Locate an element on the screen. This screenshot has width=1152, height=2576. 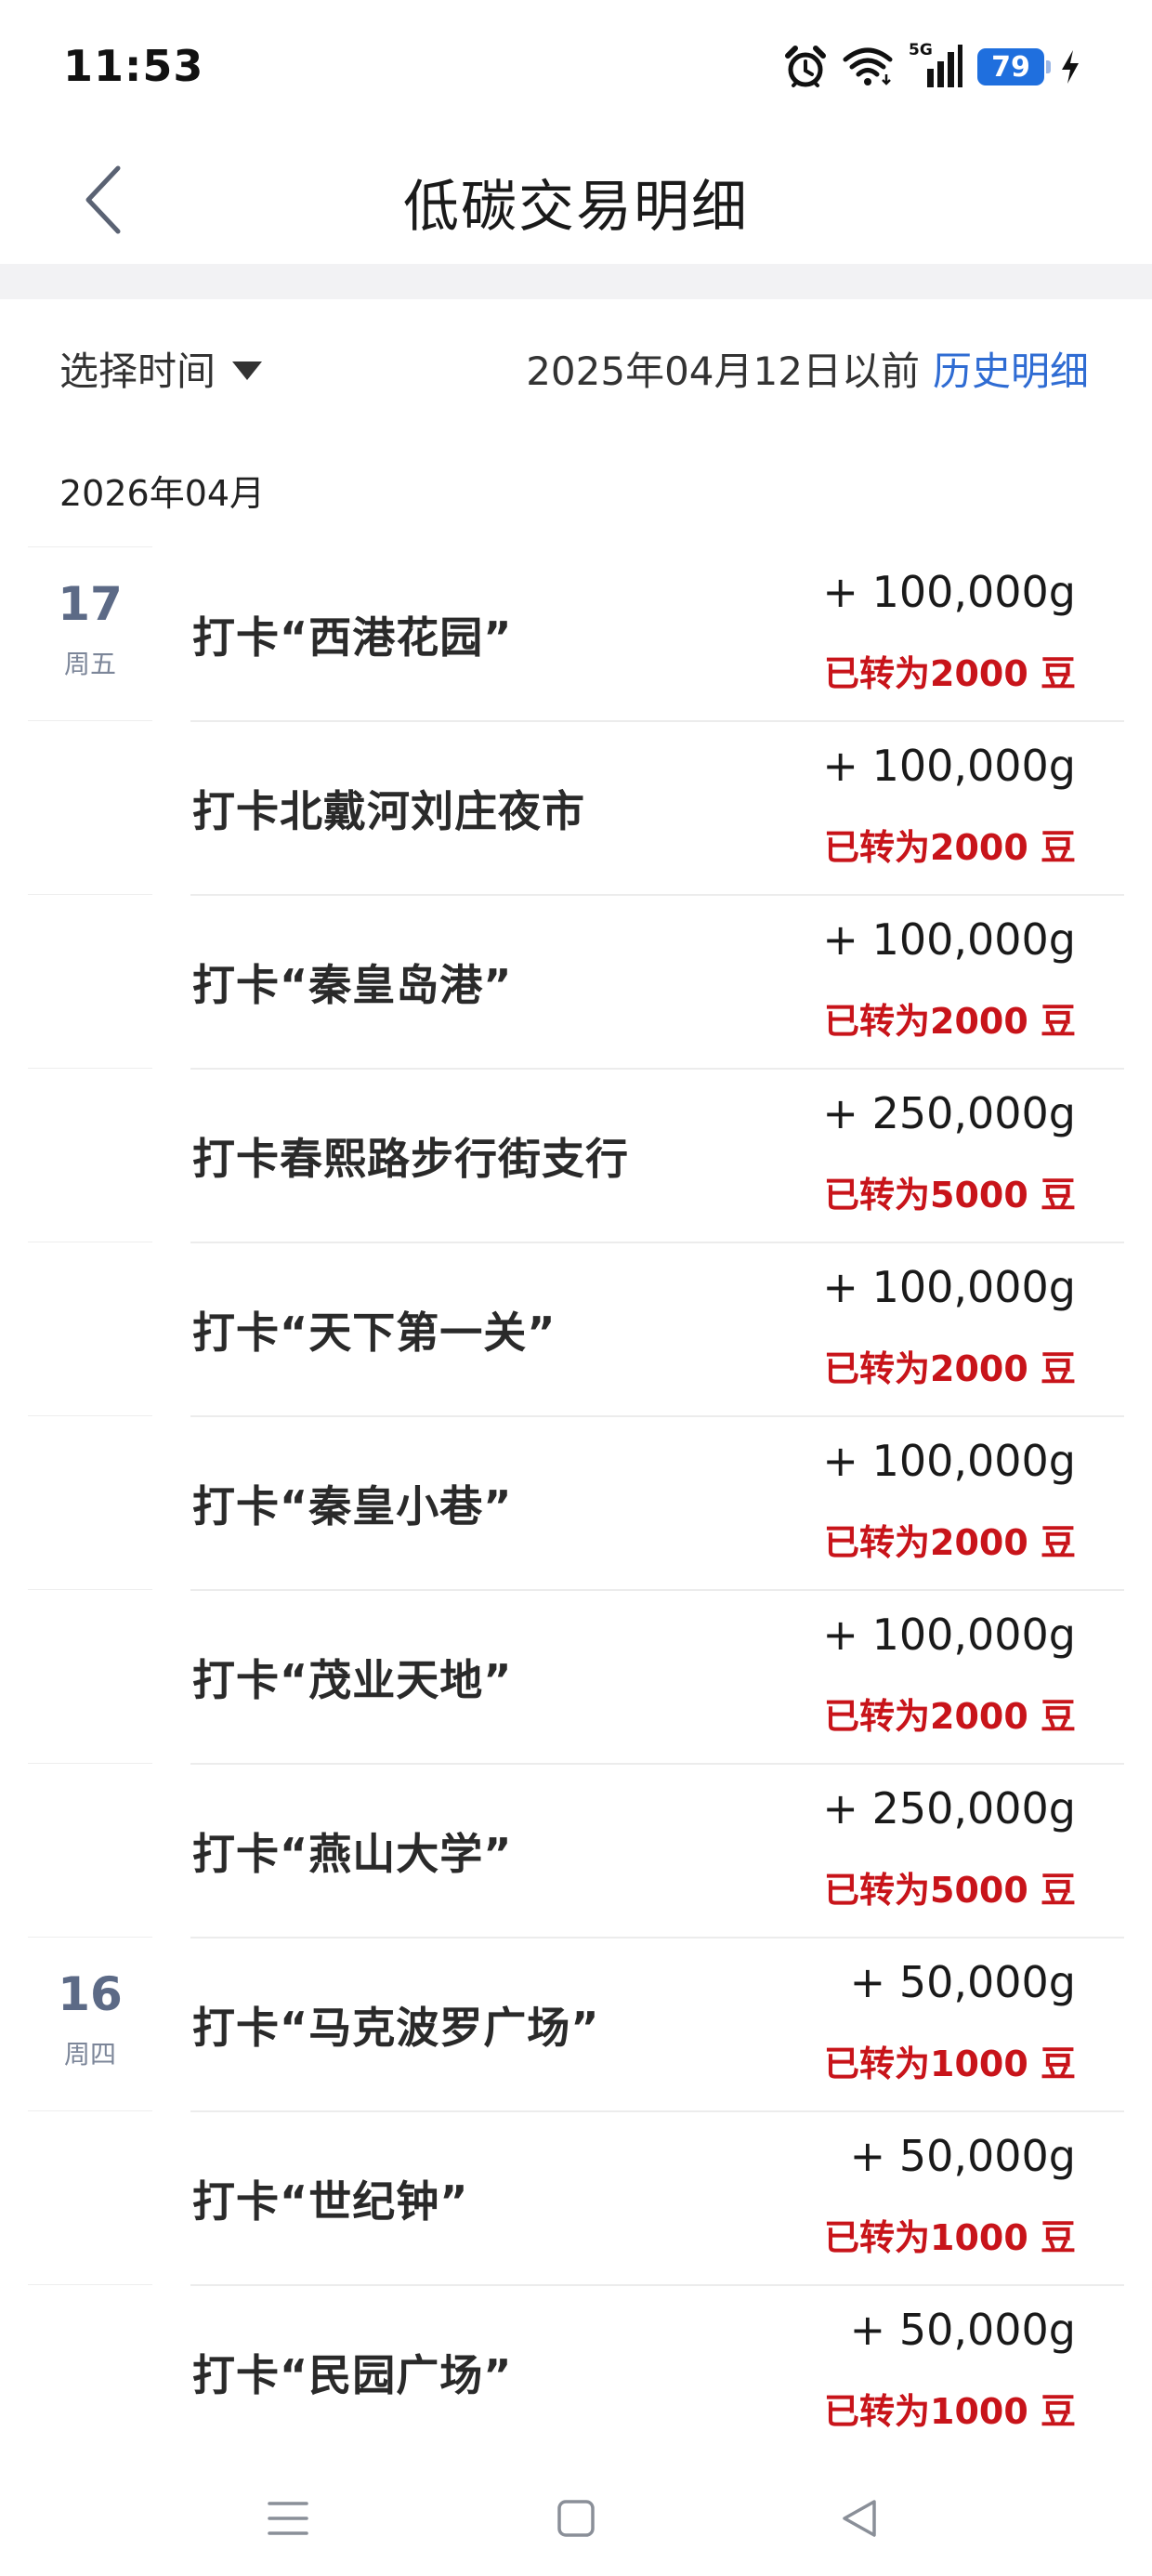
transaction-item: 打卡“世纪钟” + 50,000g 已转为1000 豆 is located at coordinates (657, 2198).